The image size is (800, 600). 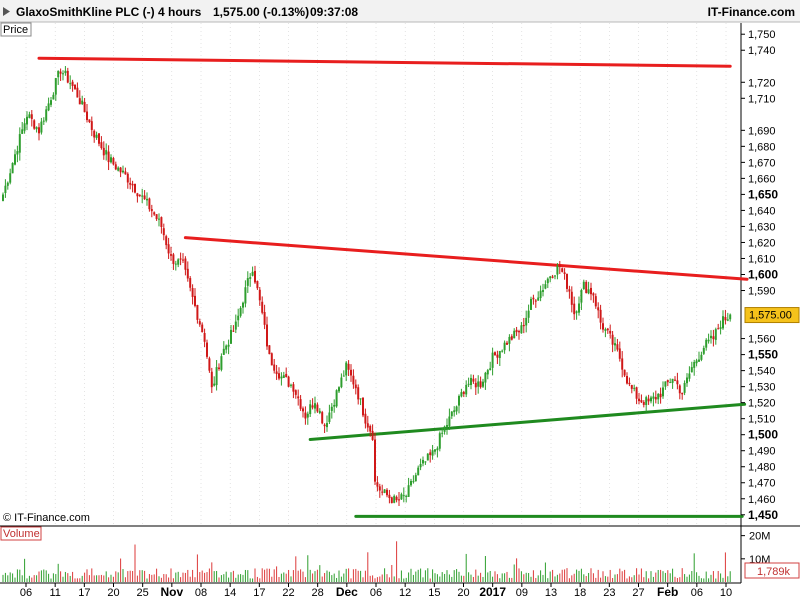 I want to click on volume-panel-label: Volume, so click(x=21, y=534).